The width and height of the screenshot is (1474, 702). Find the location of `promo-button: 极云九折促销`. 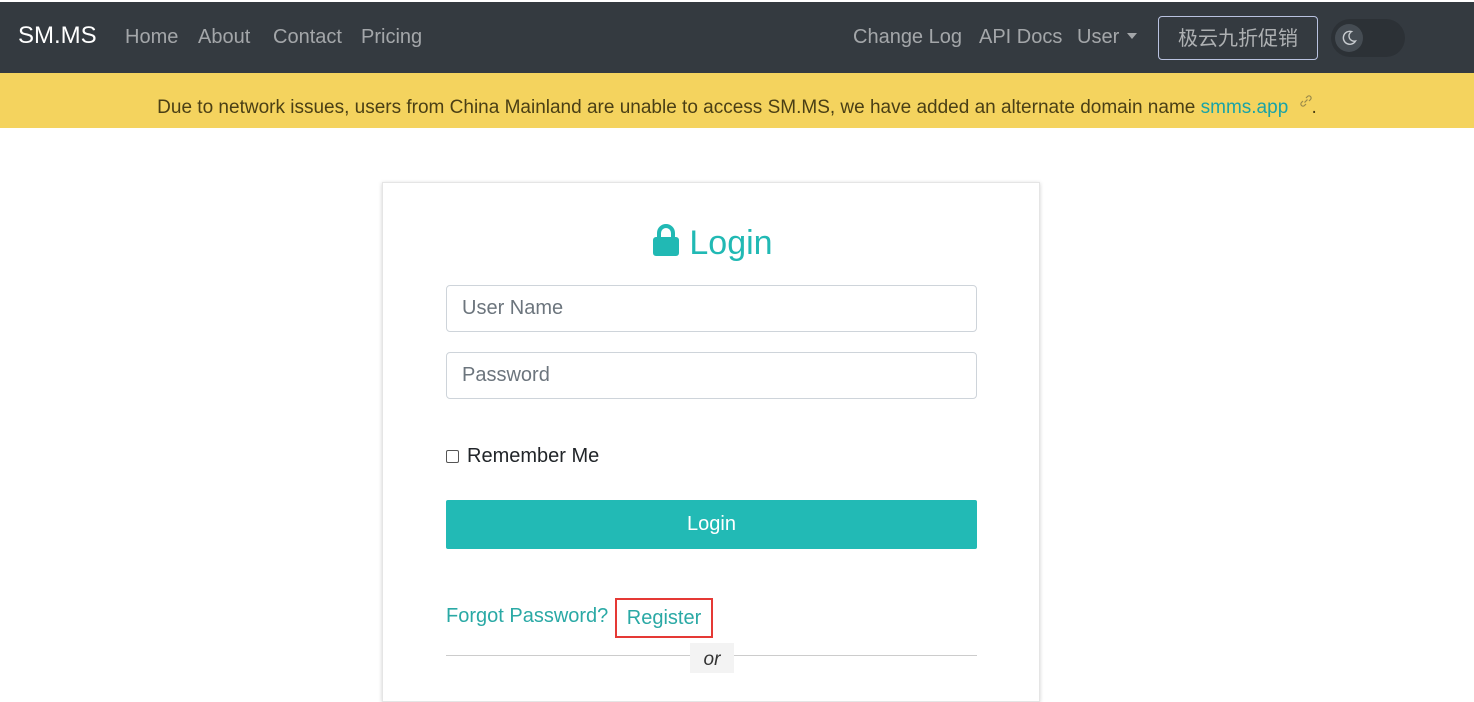

promo-button: 极云九折促销 is located at coordinates (1238, 38).